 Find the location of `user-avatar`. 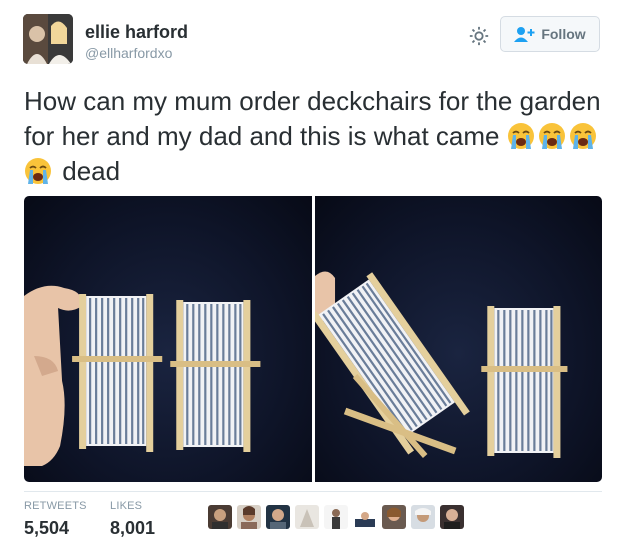

user-avatar is located at coordinates (48, 39).